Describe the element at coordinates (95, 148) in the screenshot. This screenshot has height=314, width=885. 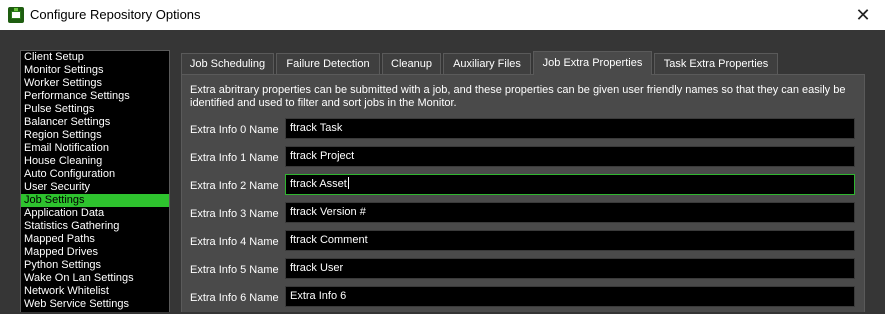
I see `sidebar-item-email-notification: Email Notification` at that location.